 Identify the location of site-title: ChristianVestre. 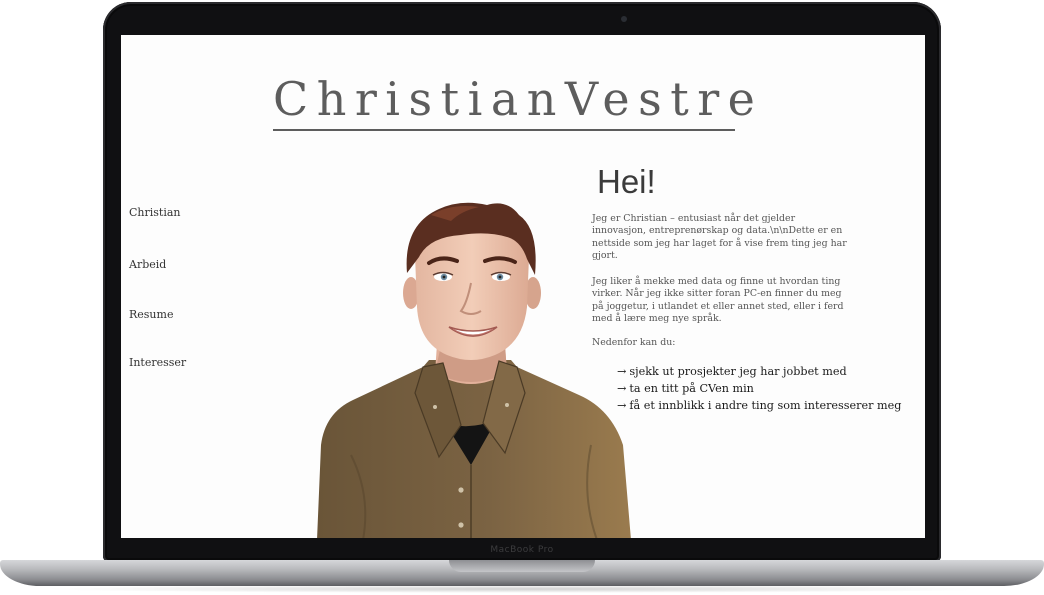
(514, 102).